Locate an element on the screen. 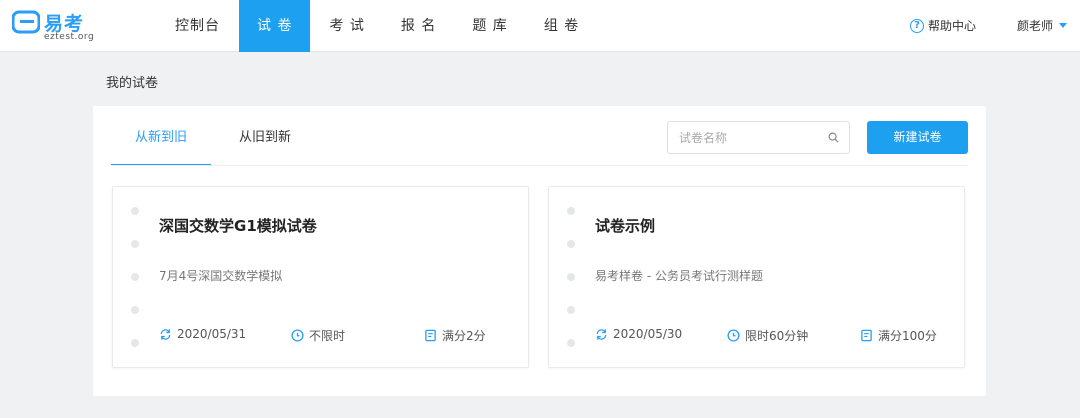  date-text: 2020/05/30 is located at coordinates (648, 334).